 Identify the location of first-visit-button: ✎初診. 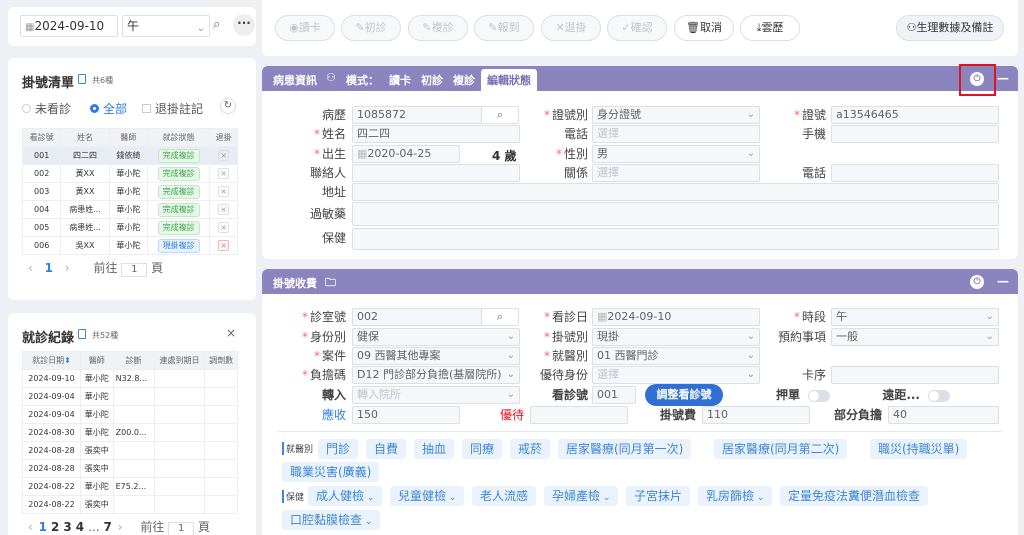
(371, 28).